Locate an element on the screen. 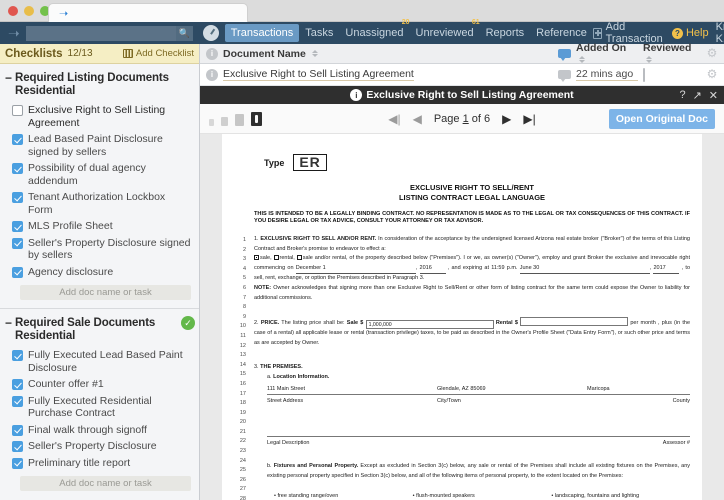 The height and width of the screenshot is (500, 724). nav-item-tasks: Tasks is located at coordinates (319, 33).